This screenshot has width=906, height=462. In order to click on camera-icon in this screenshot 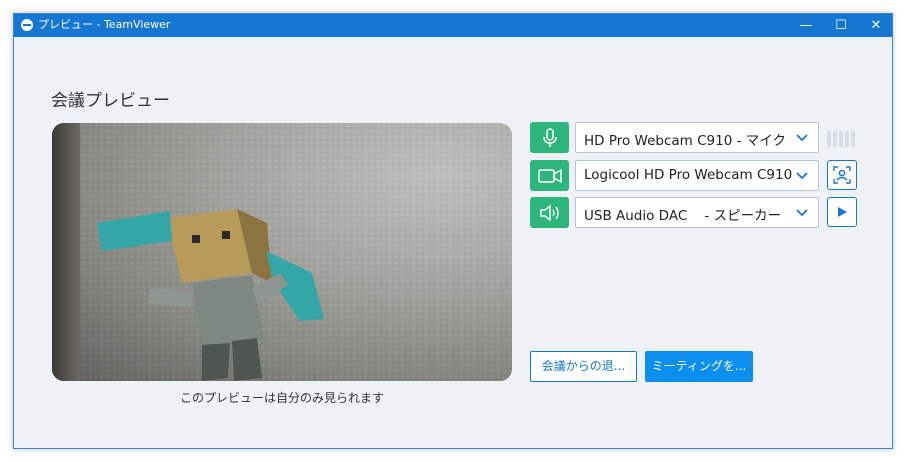, I will do `click(549, 175)`.